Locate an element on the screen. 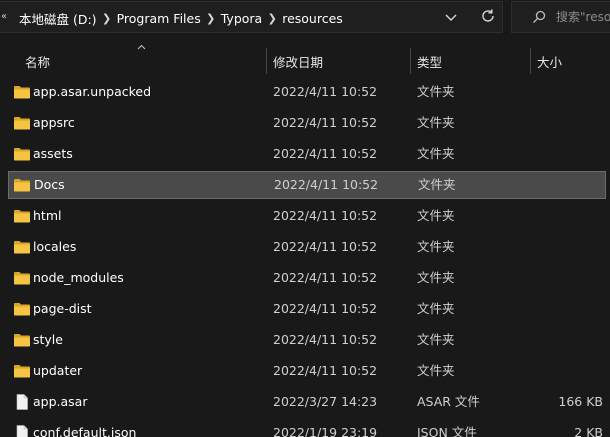 The width and height of the screenshot is (610, 437). file-type: JSON 文件 is located at coordinates (447, 431).